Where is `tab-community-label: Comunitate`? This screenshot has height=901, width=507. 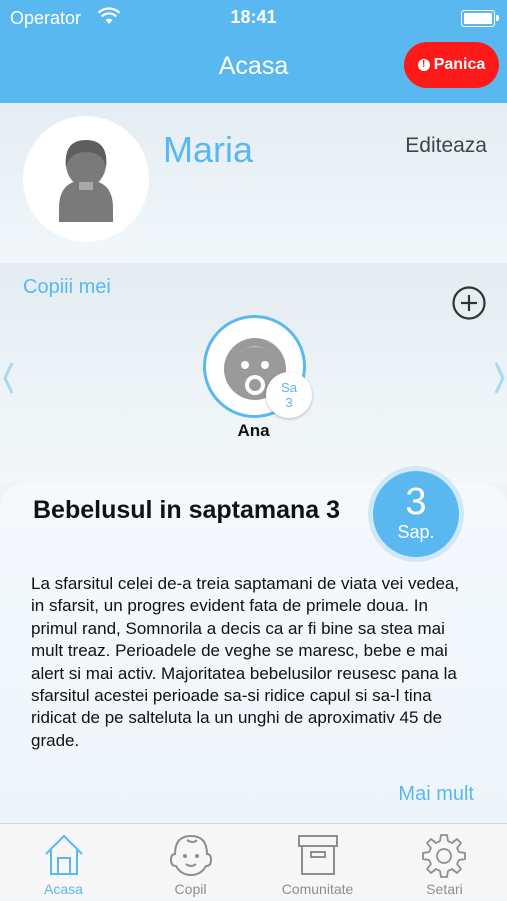 tab-community-label: Comunitate is located at coordinates (317, 889).